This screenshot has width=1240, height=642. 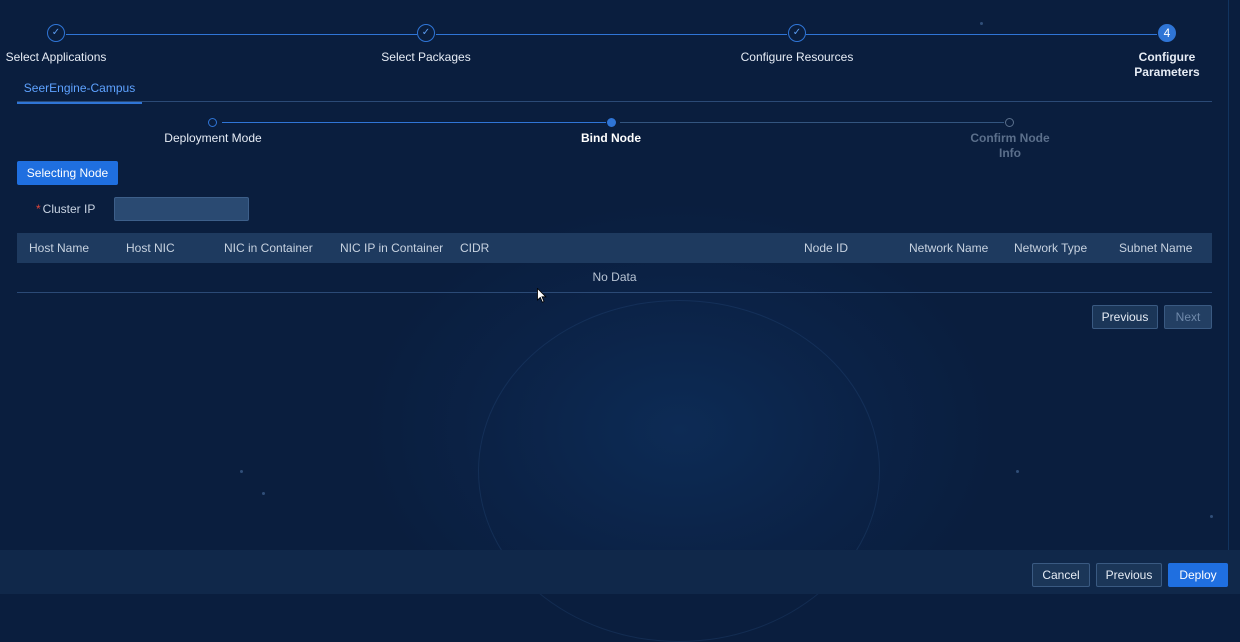 I want to click on step-label-select-applications: Select Applications, so click(x=56, y=57).